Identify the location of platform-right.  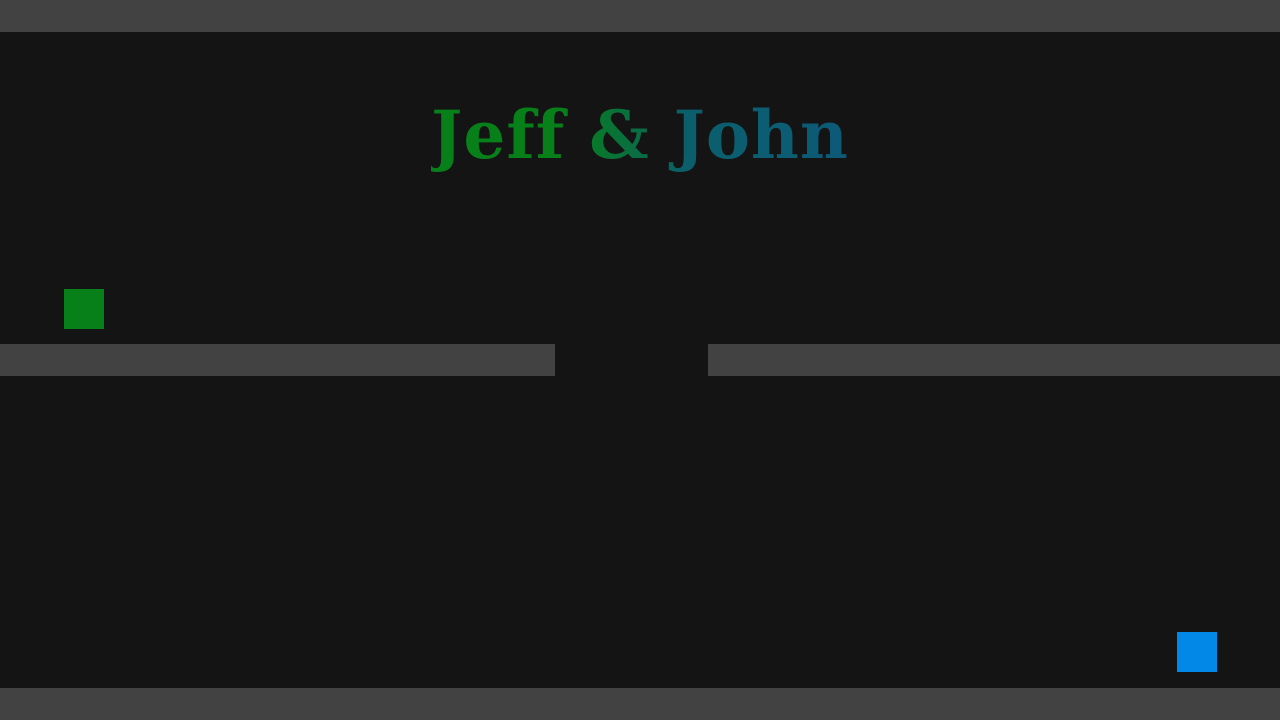
(994, 360).